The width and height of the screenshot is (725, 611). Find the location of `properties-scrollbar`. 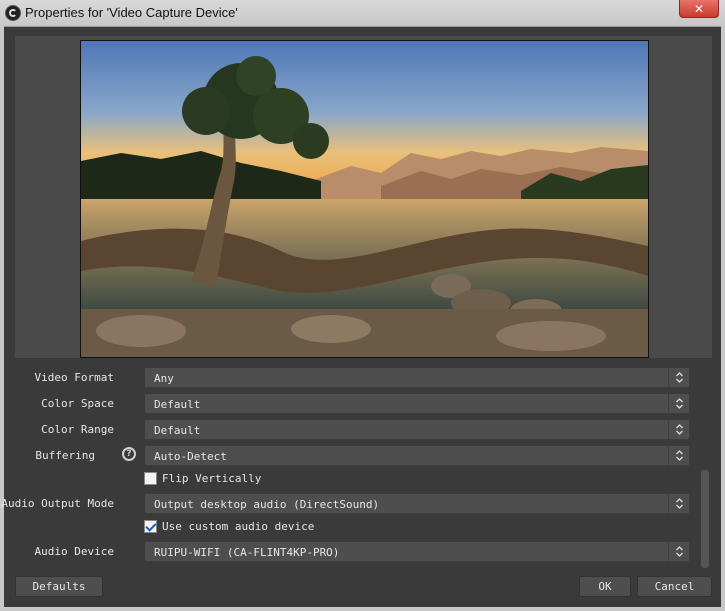

properties-scrollbar is located at coordinates (705, 519).